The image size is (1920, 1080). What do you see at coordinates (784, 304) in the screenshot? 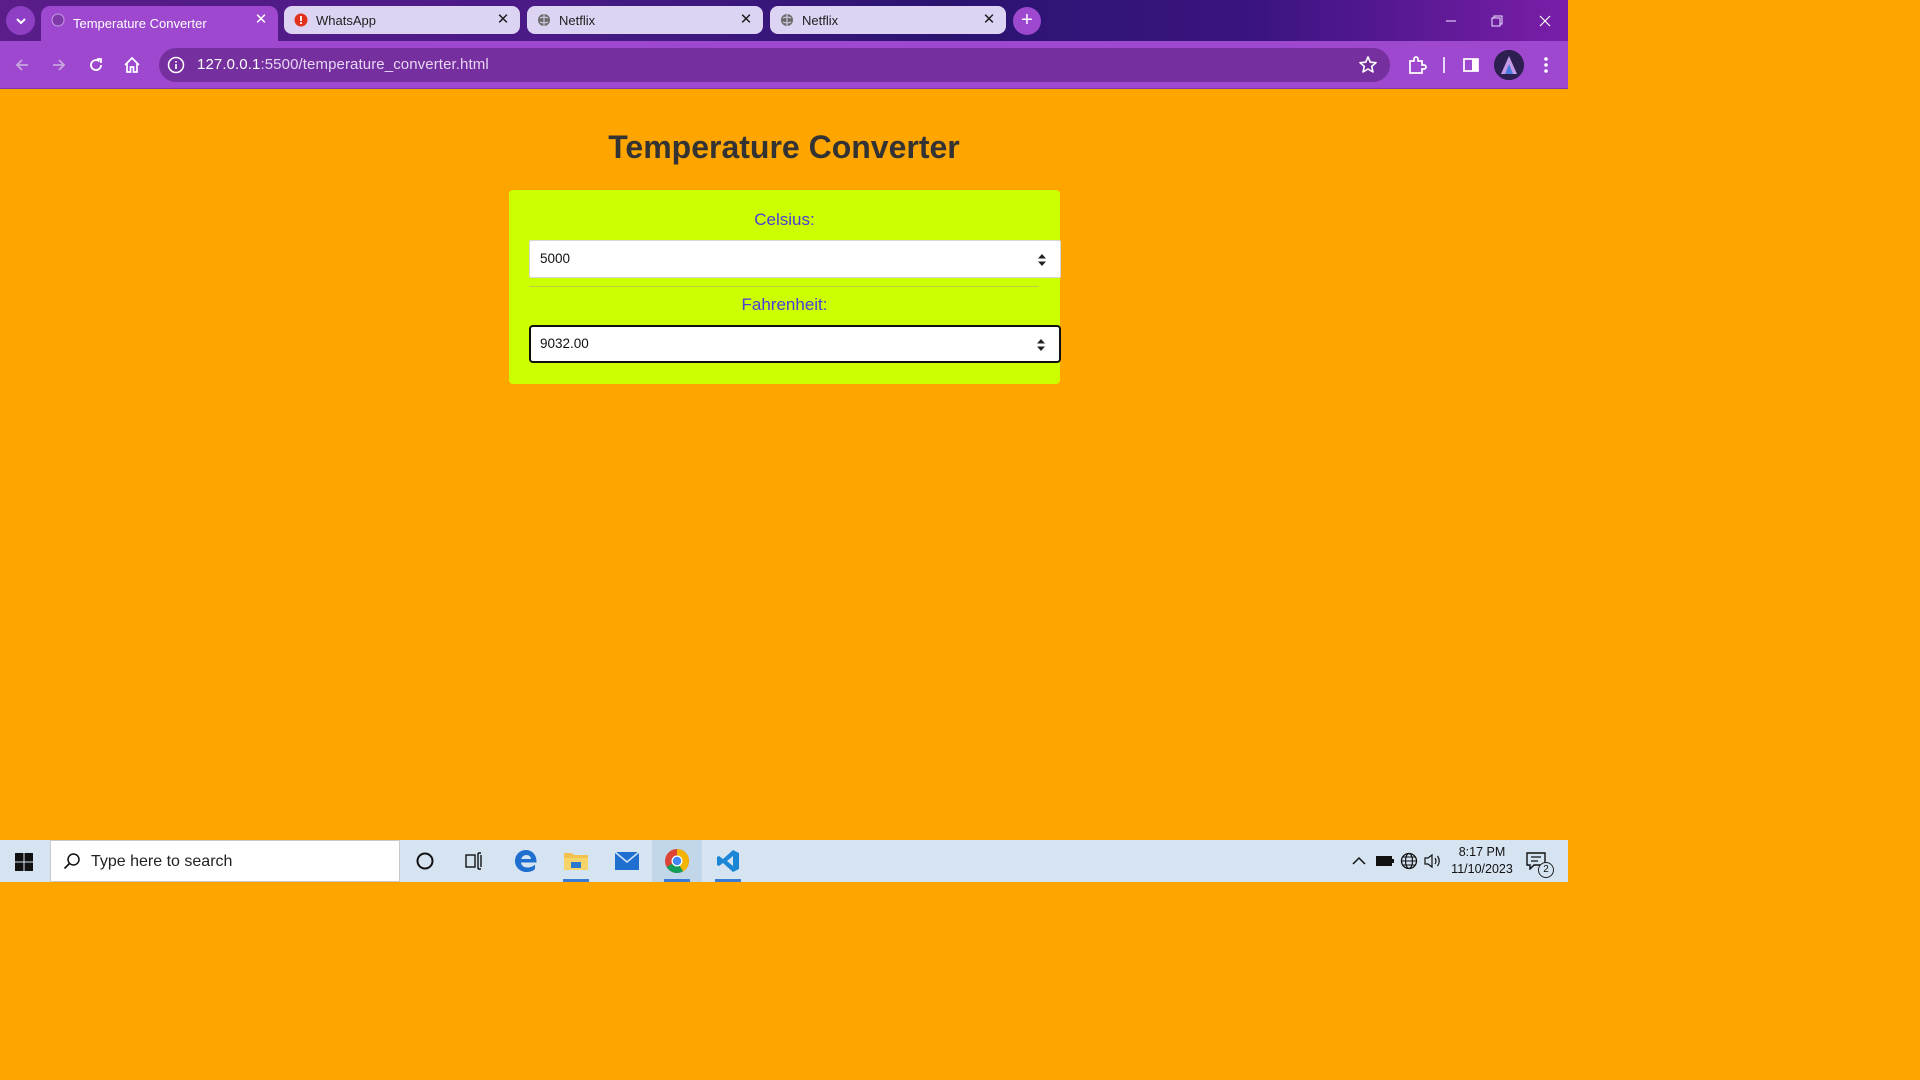
I see `fahrenheit-label: Fahrenheit:` at bounding box center [784, 304].